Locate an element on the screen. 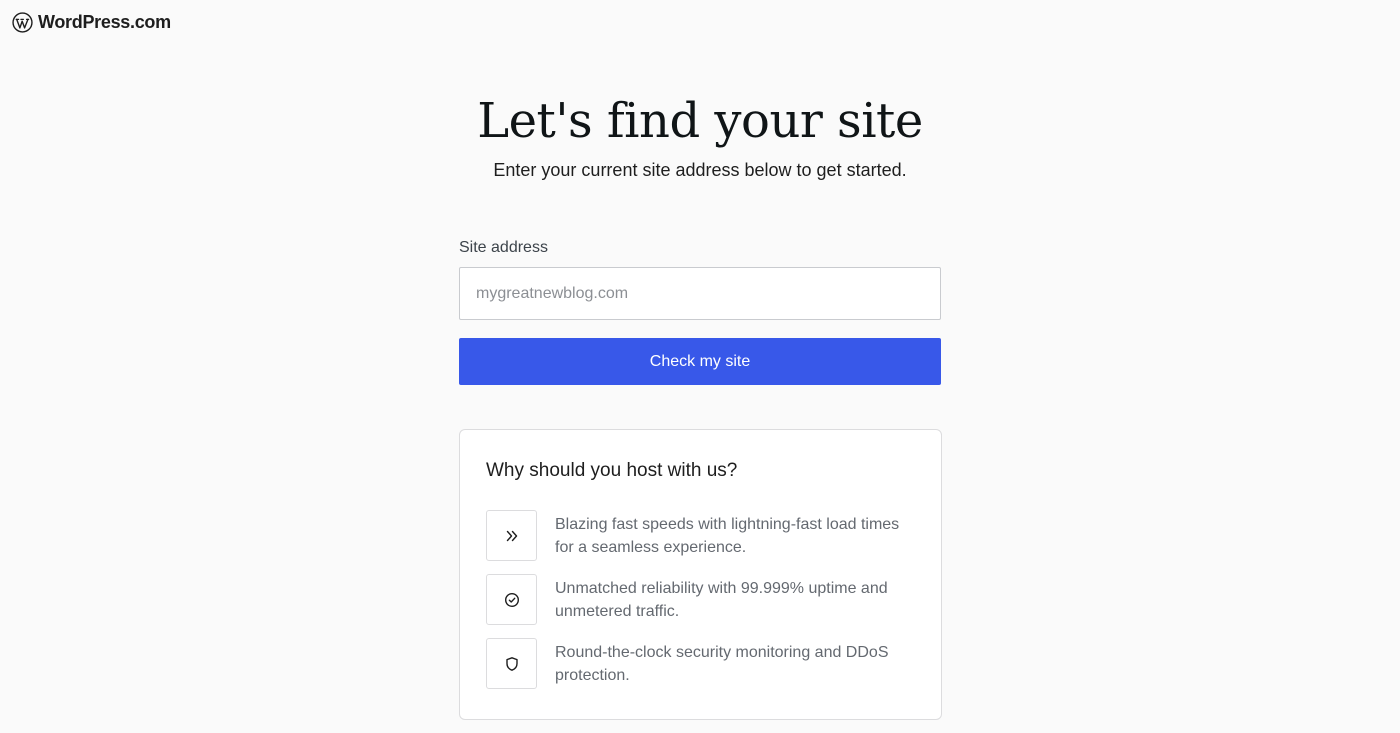  logo-text: WordPress.com is located at coordinates (104, 22).